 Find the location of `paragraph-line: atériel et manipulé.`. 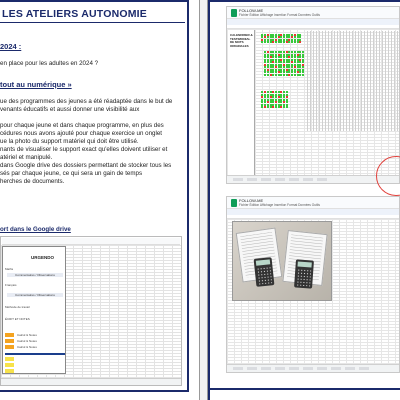

paragraph-line: atériel et manipulé. is located at coordinates (26, 157).